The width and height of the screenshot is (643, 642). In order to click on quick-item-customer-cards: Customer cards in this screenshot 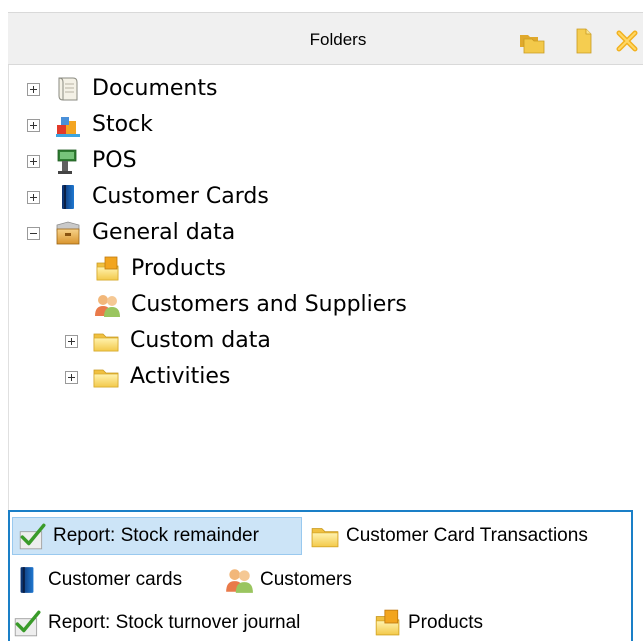, I will do `click(97, 580)`.